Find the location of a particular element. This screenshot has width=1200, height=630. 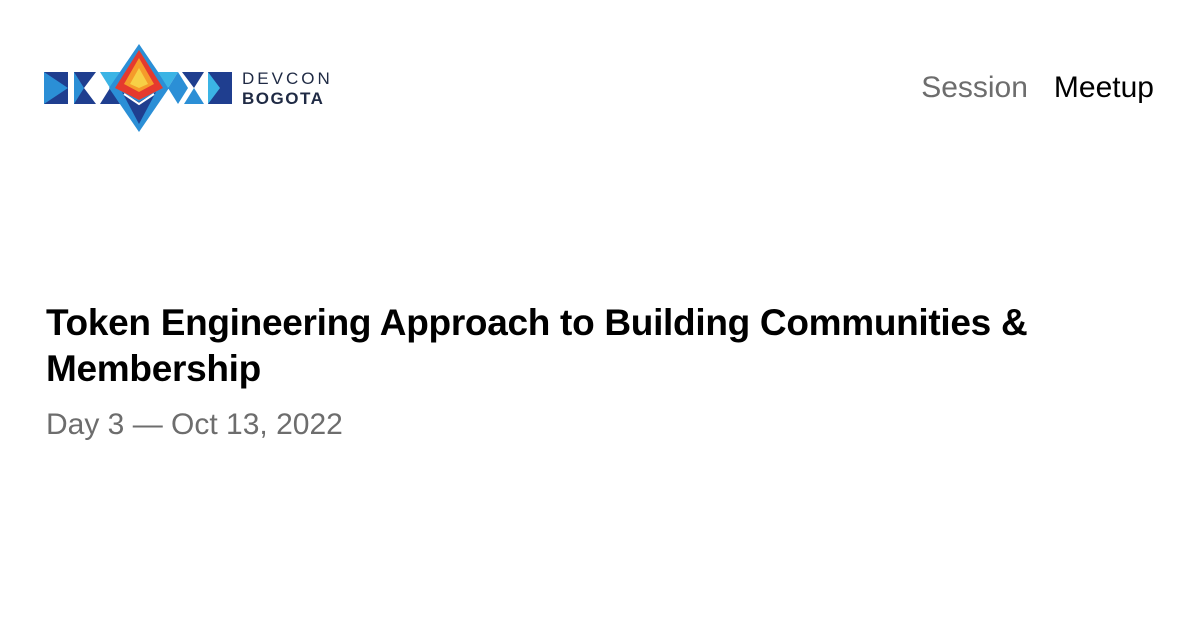

logo-line-bogota: BOGOTA is located at coordinates (283, 98).